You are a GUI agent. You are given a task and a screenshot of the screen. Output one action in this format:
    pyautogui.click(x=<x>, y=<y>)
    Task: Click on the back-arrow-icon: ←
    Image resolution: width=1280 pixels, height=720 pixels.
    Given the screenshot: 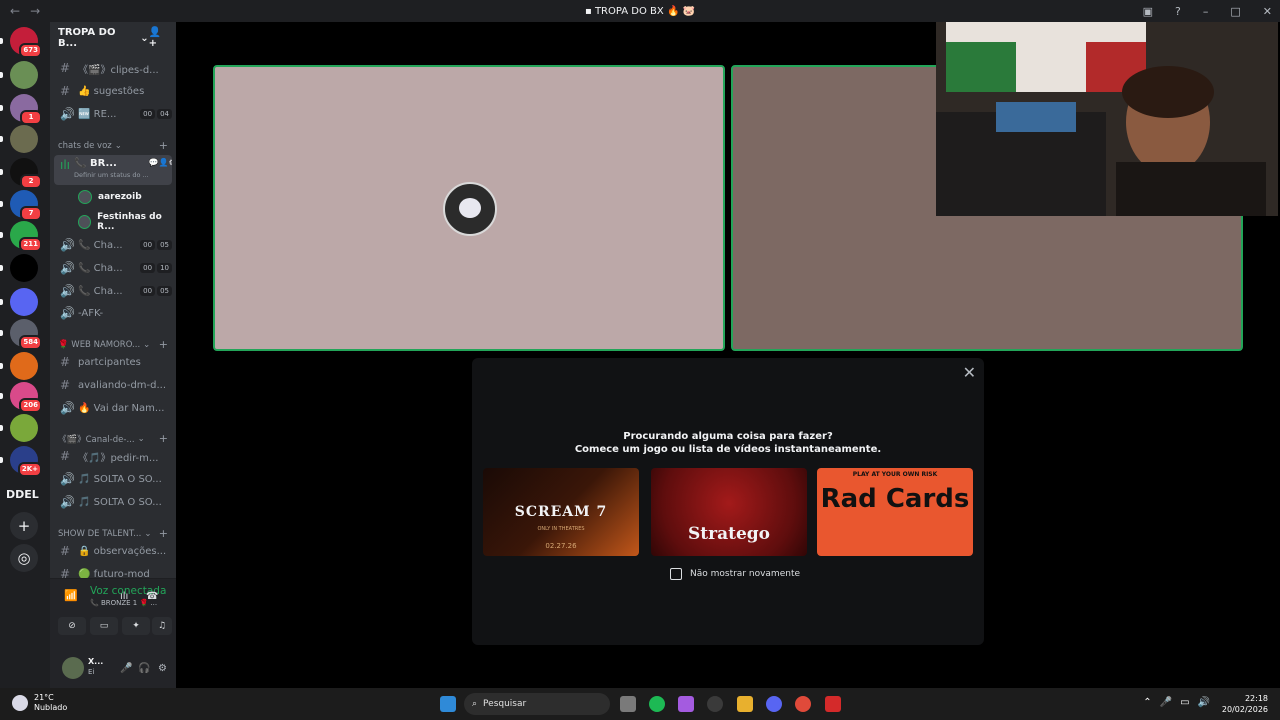 What is the action you would take?
    pyautogui.click(x=15, y=11)
    